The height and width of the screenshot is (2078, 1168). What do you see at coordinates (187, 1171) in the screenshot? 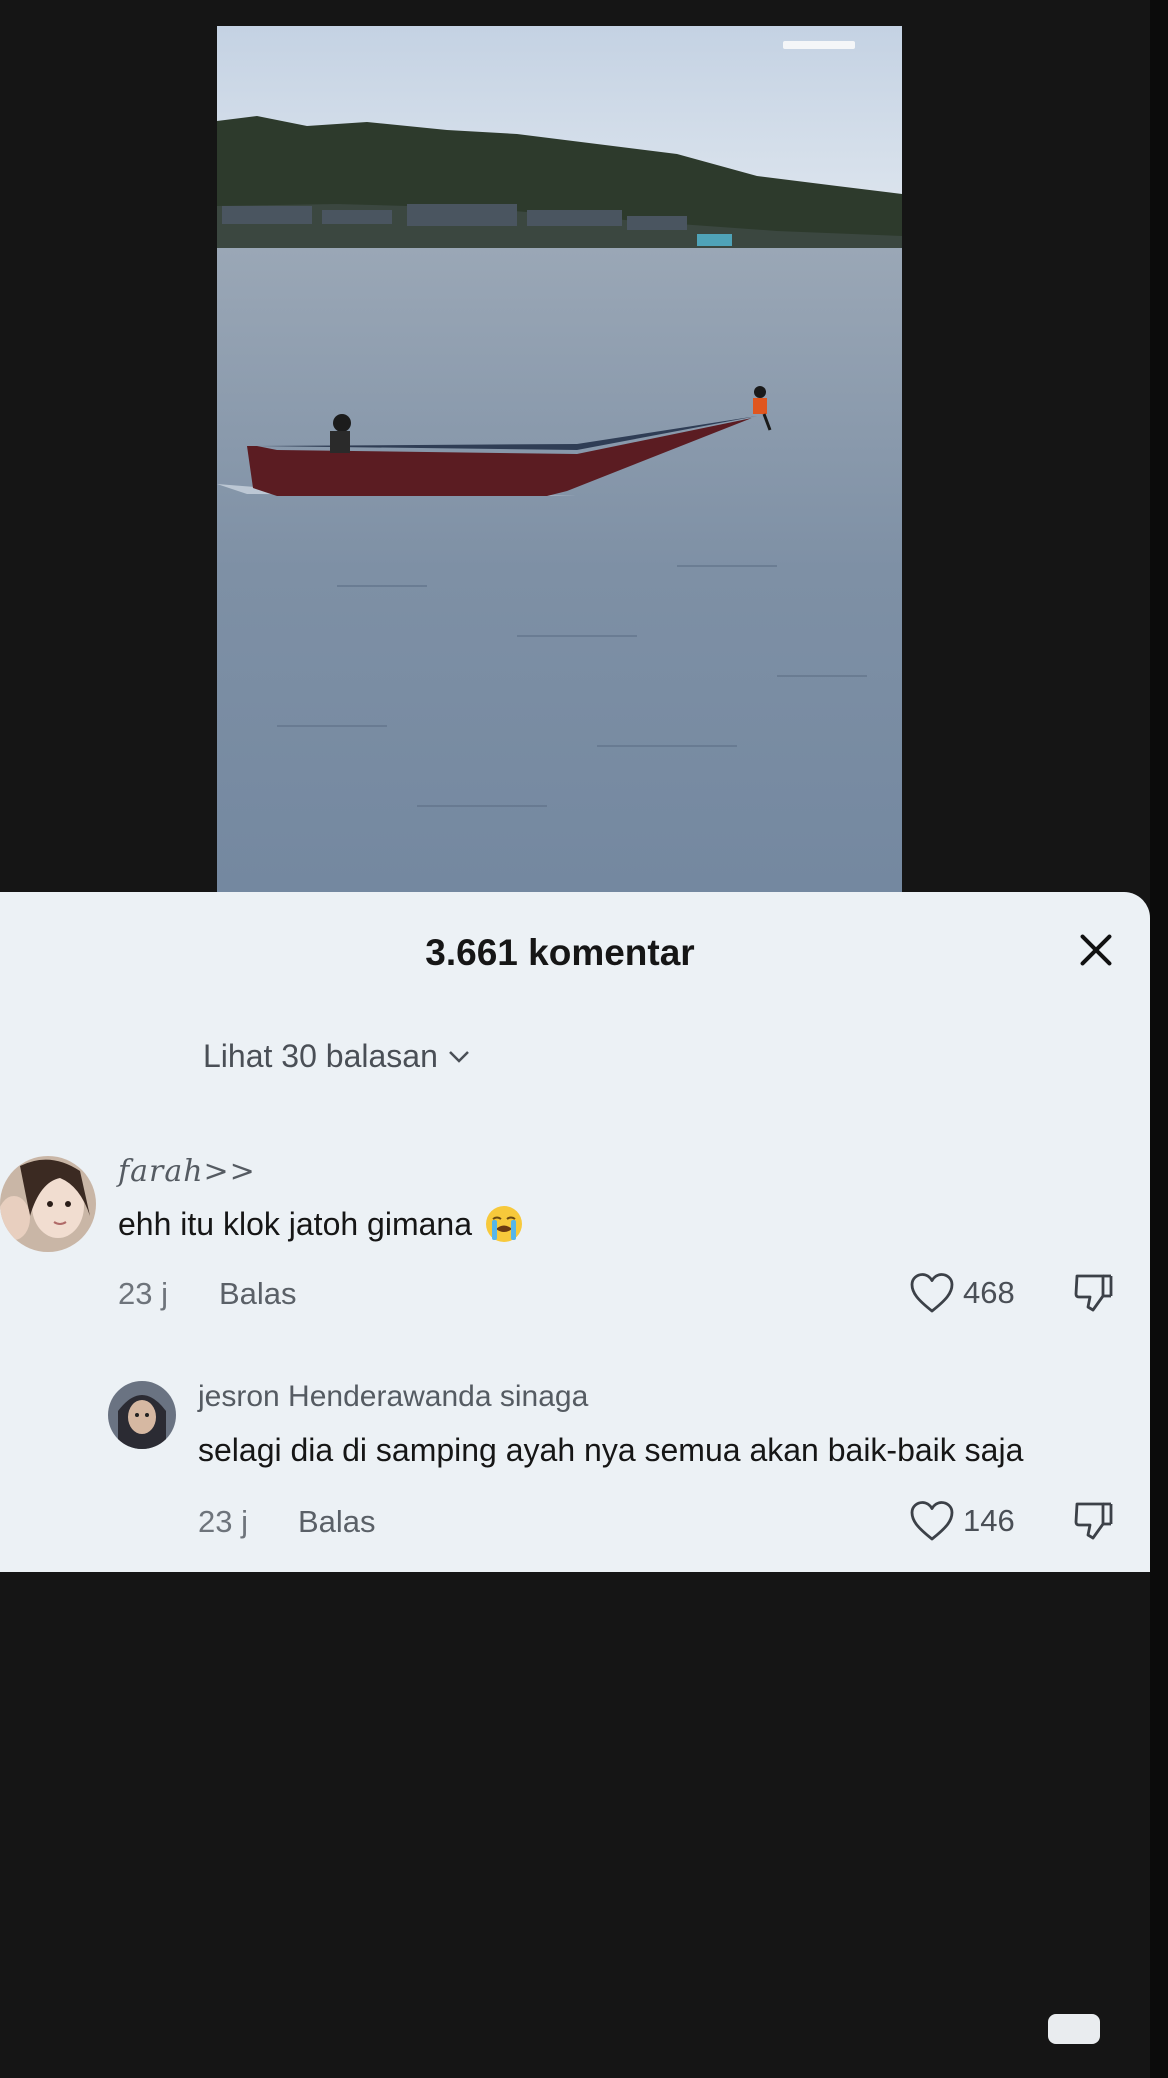
I see `comment-username: farah>>` at bounding box center [187, 1171].